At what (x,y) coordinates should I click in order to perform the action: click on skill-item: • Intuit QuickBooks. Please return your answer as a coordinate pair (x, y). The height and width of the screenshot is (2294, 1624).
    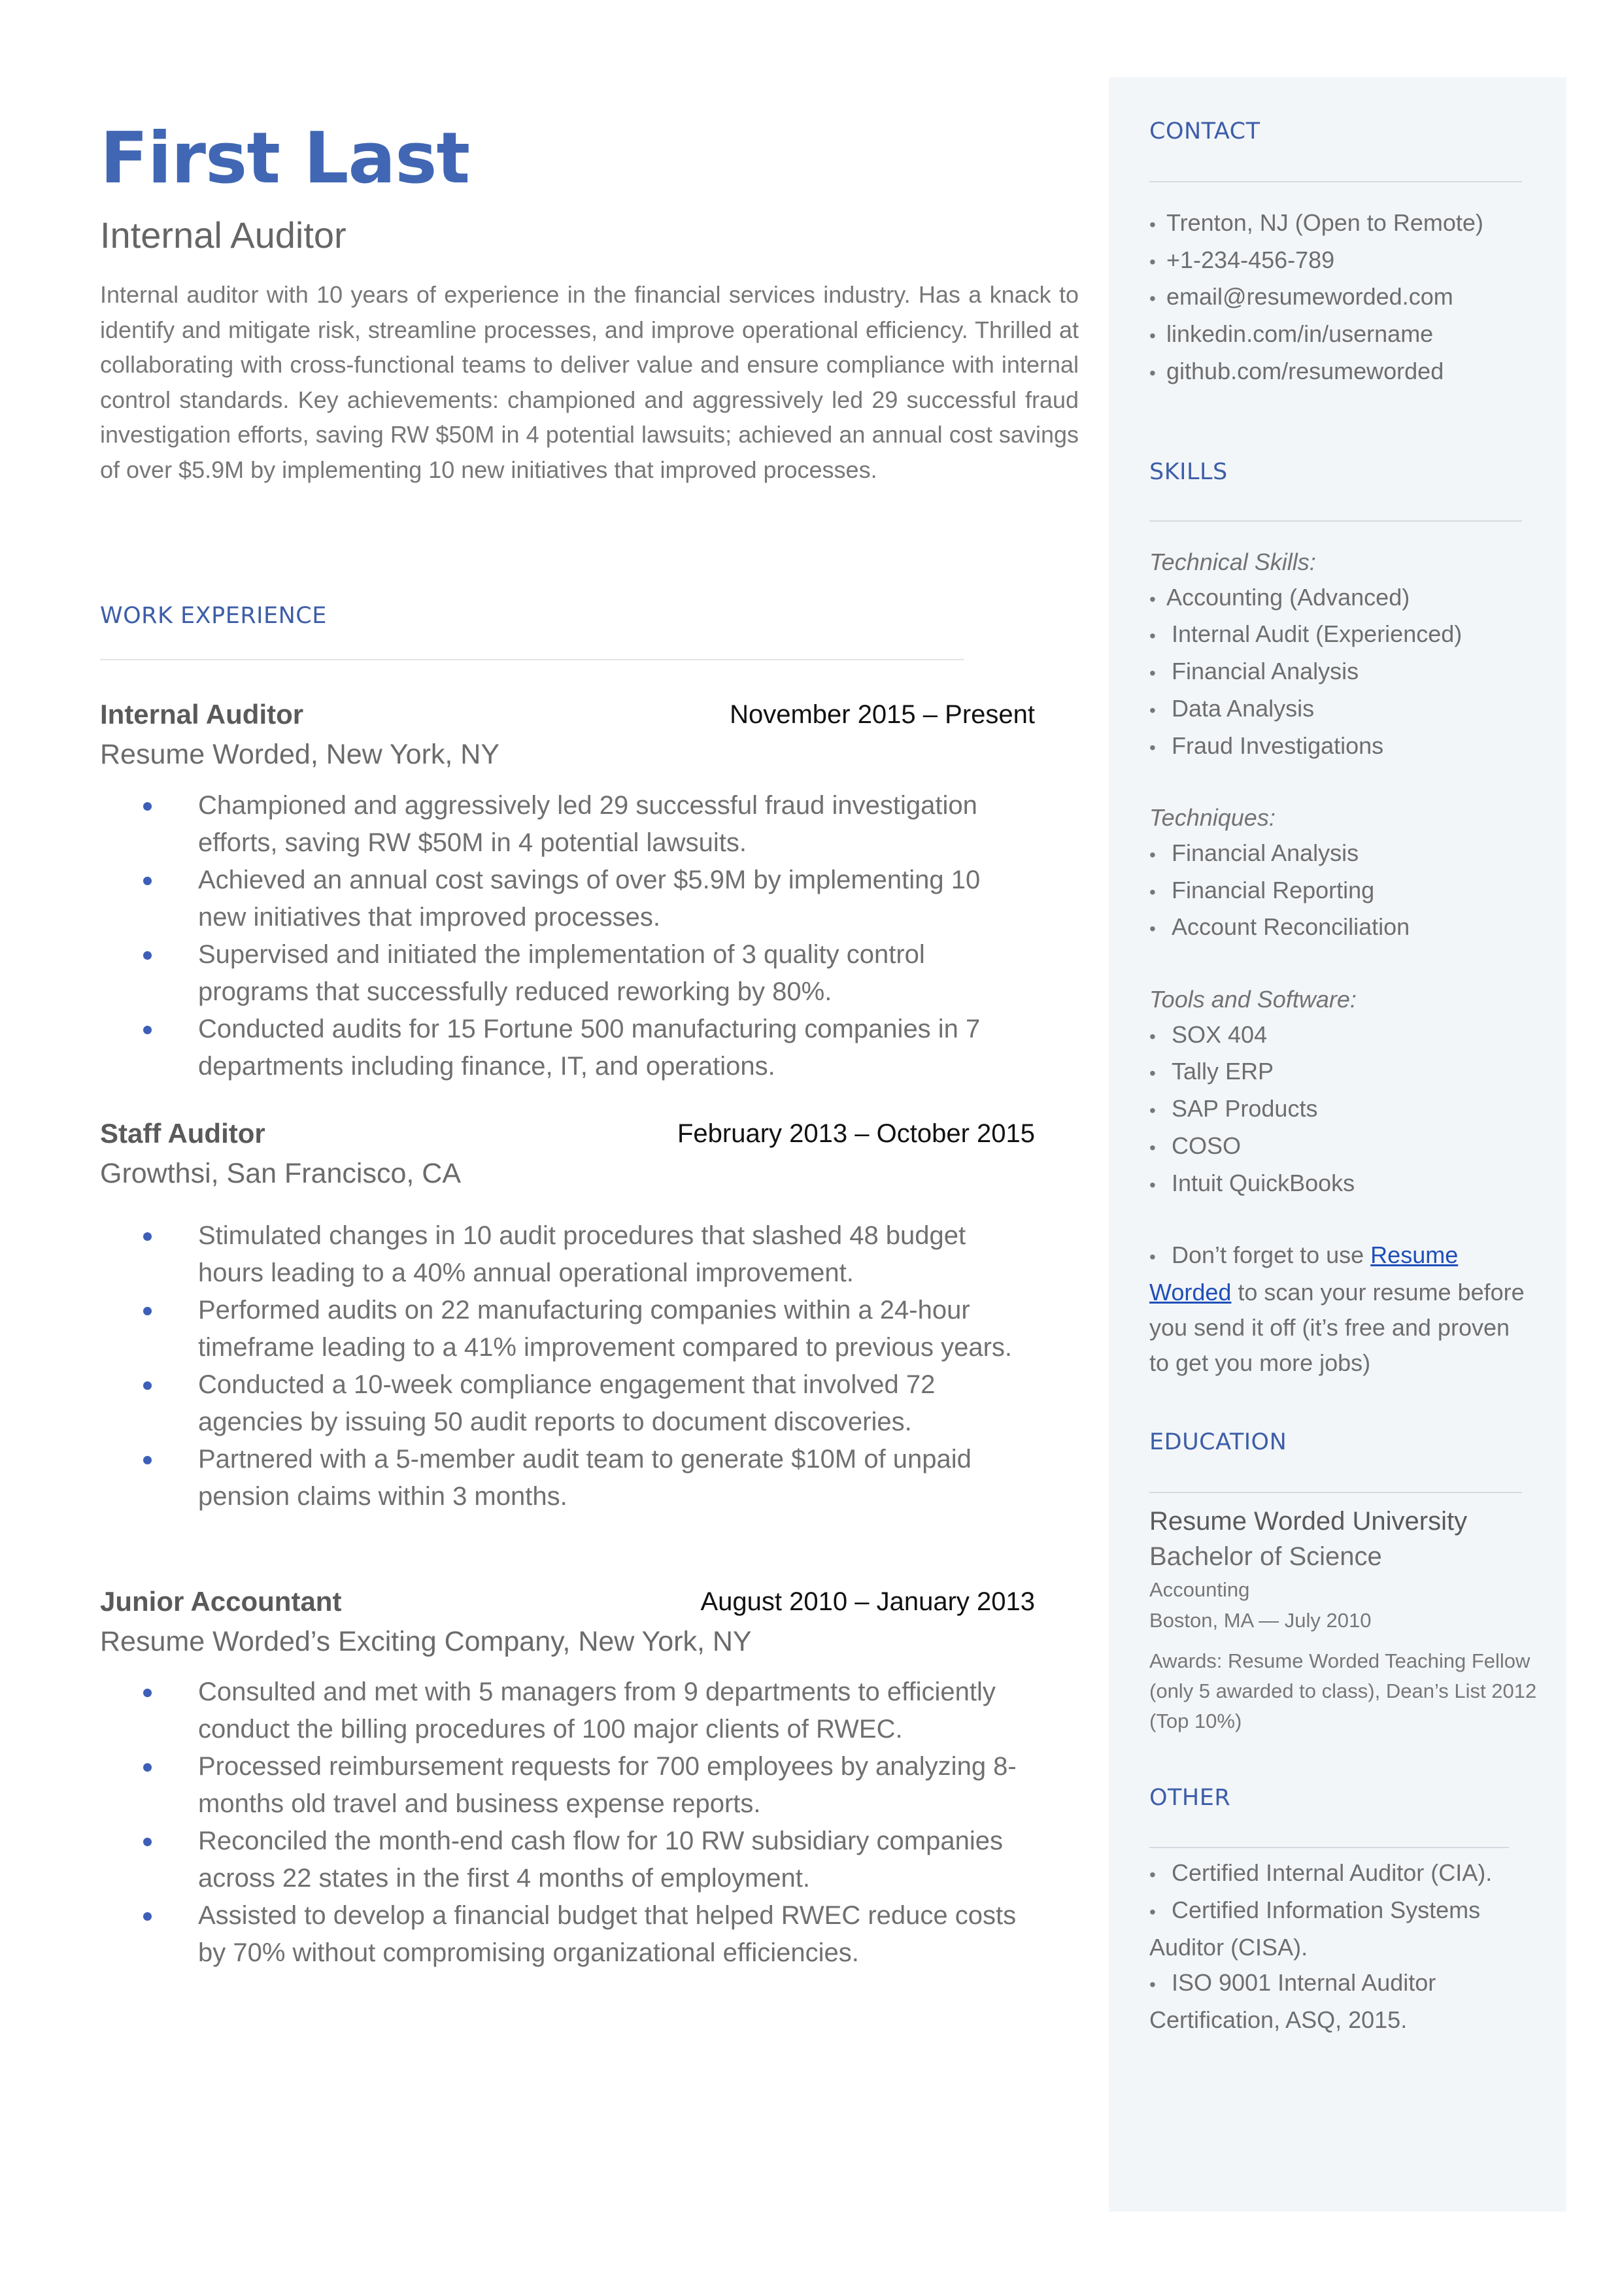
    Looking at the image, I should click on (1345, 1184).